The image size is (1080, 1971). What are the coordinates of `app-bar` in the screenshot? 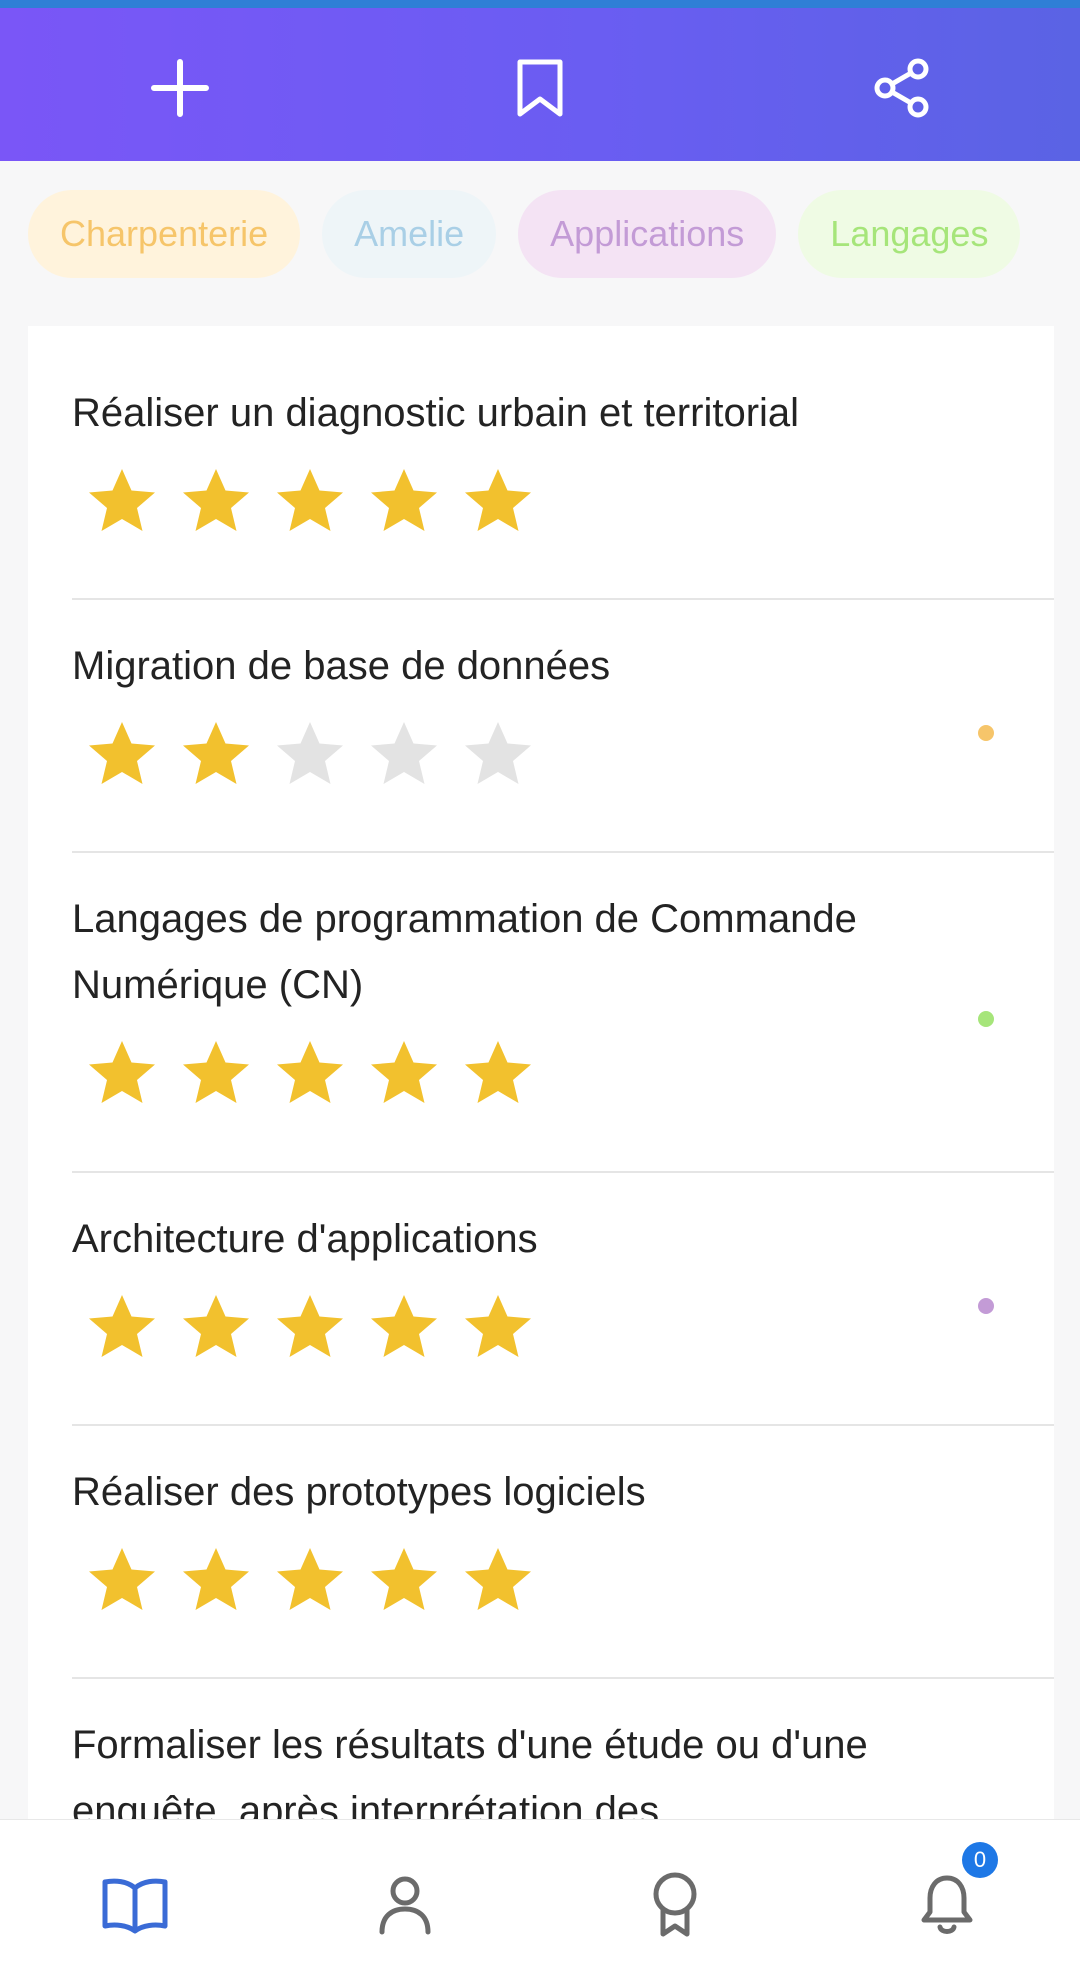 It's located at (540, 84).